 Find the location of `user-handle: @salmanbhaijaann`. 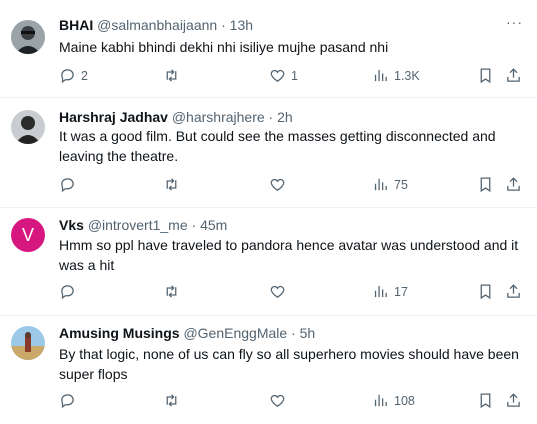

user-handle: @salmanbhaijaann is located at coordinates (157, 25).